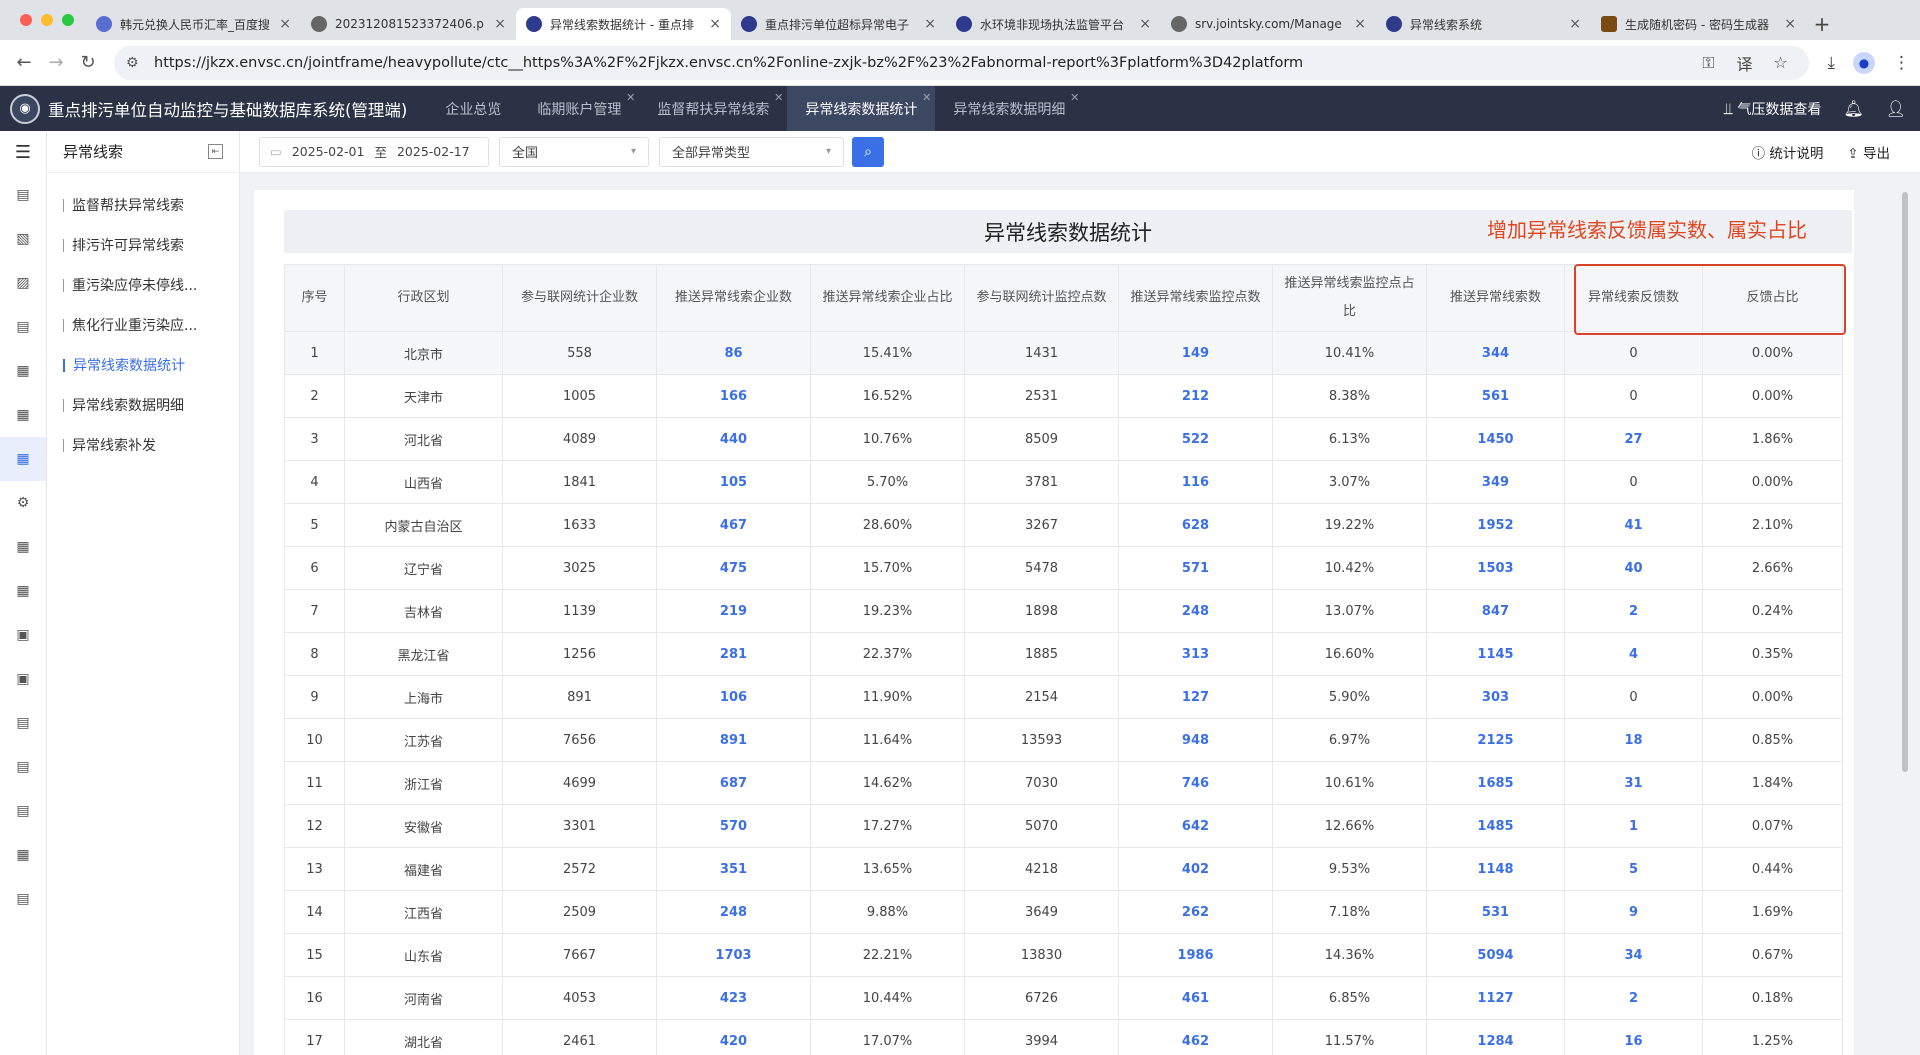 The height and width of the screenshot is (1055, 1920). What do you see at coordinates (1495, 697) in the screenshot?
I see `table-cell-link: 303` at bounding box center [1495, 697].